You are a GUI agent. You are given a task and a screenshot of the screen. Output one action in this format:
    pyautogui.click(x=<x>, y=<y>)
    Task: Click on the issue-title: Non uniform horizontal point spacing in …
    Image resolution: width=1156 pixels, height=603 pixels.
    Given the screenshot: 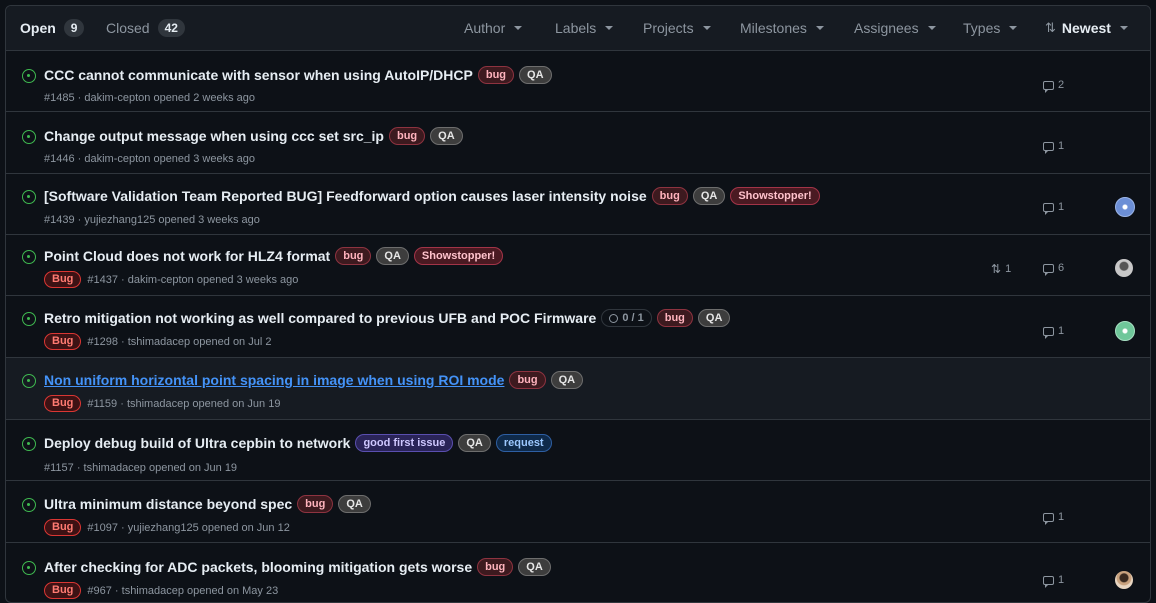 What is the action you would take?
    pyautogui.click(x=274, y=380)
    